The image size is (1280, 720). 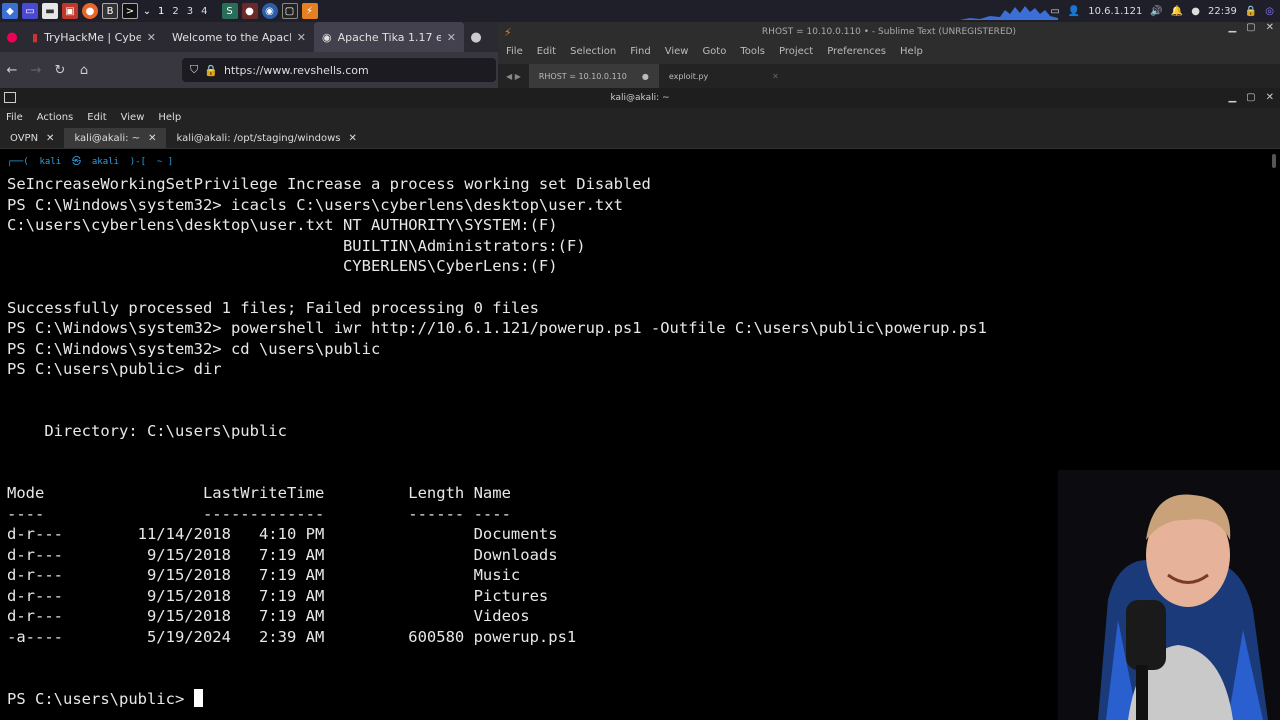 I want to click on tab-nav-arrows-icon: ◀ ▶, so click(x=513, y=76).